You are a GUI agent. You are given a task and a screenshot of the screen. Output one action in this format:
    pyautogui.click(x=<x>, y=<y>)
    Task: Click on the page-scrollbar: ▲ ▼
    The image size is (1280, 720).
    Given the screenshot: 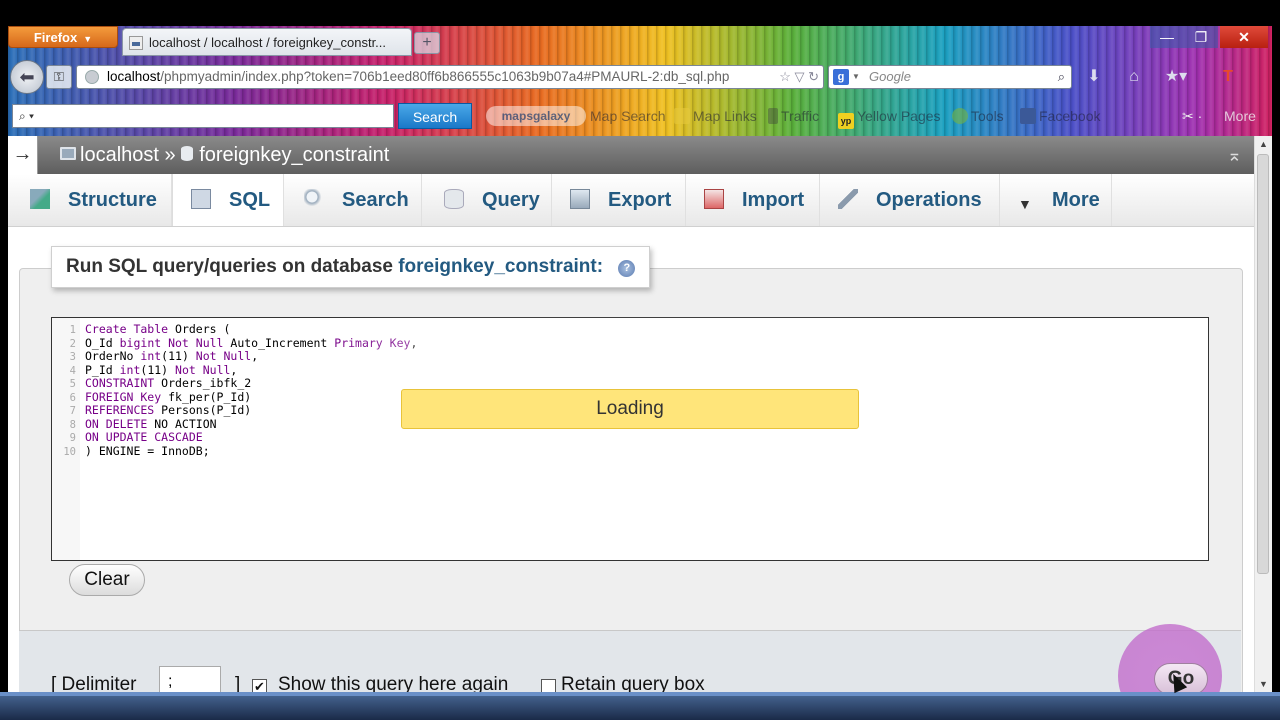 What is the action you would take?
    pyautogui.click(x=1263, y=414)
    